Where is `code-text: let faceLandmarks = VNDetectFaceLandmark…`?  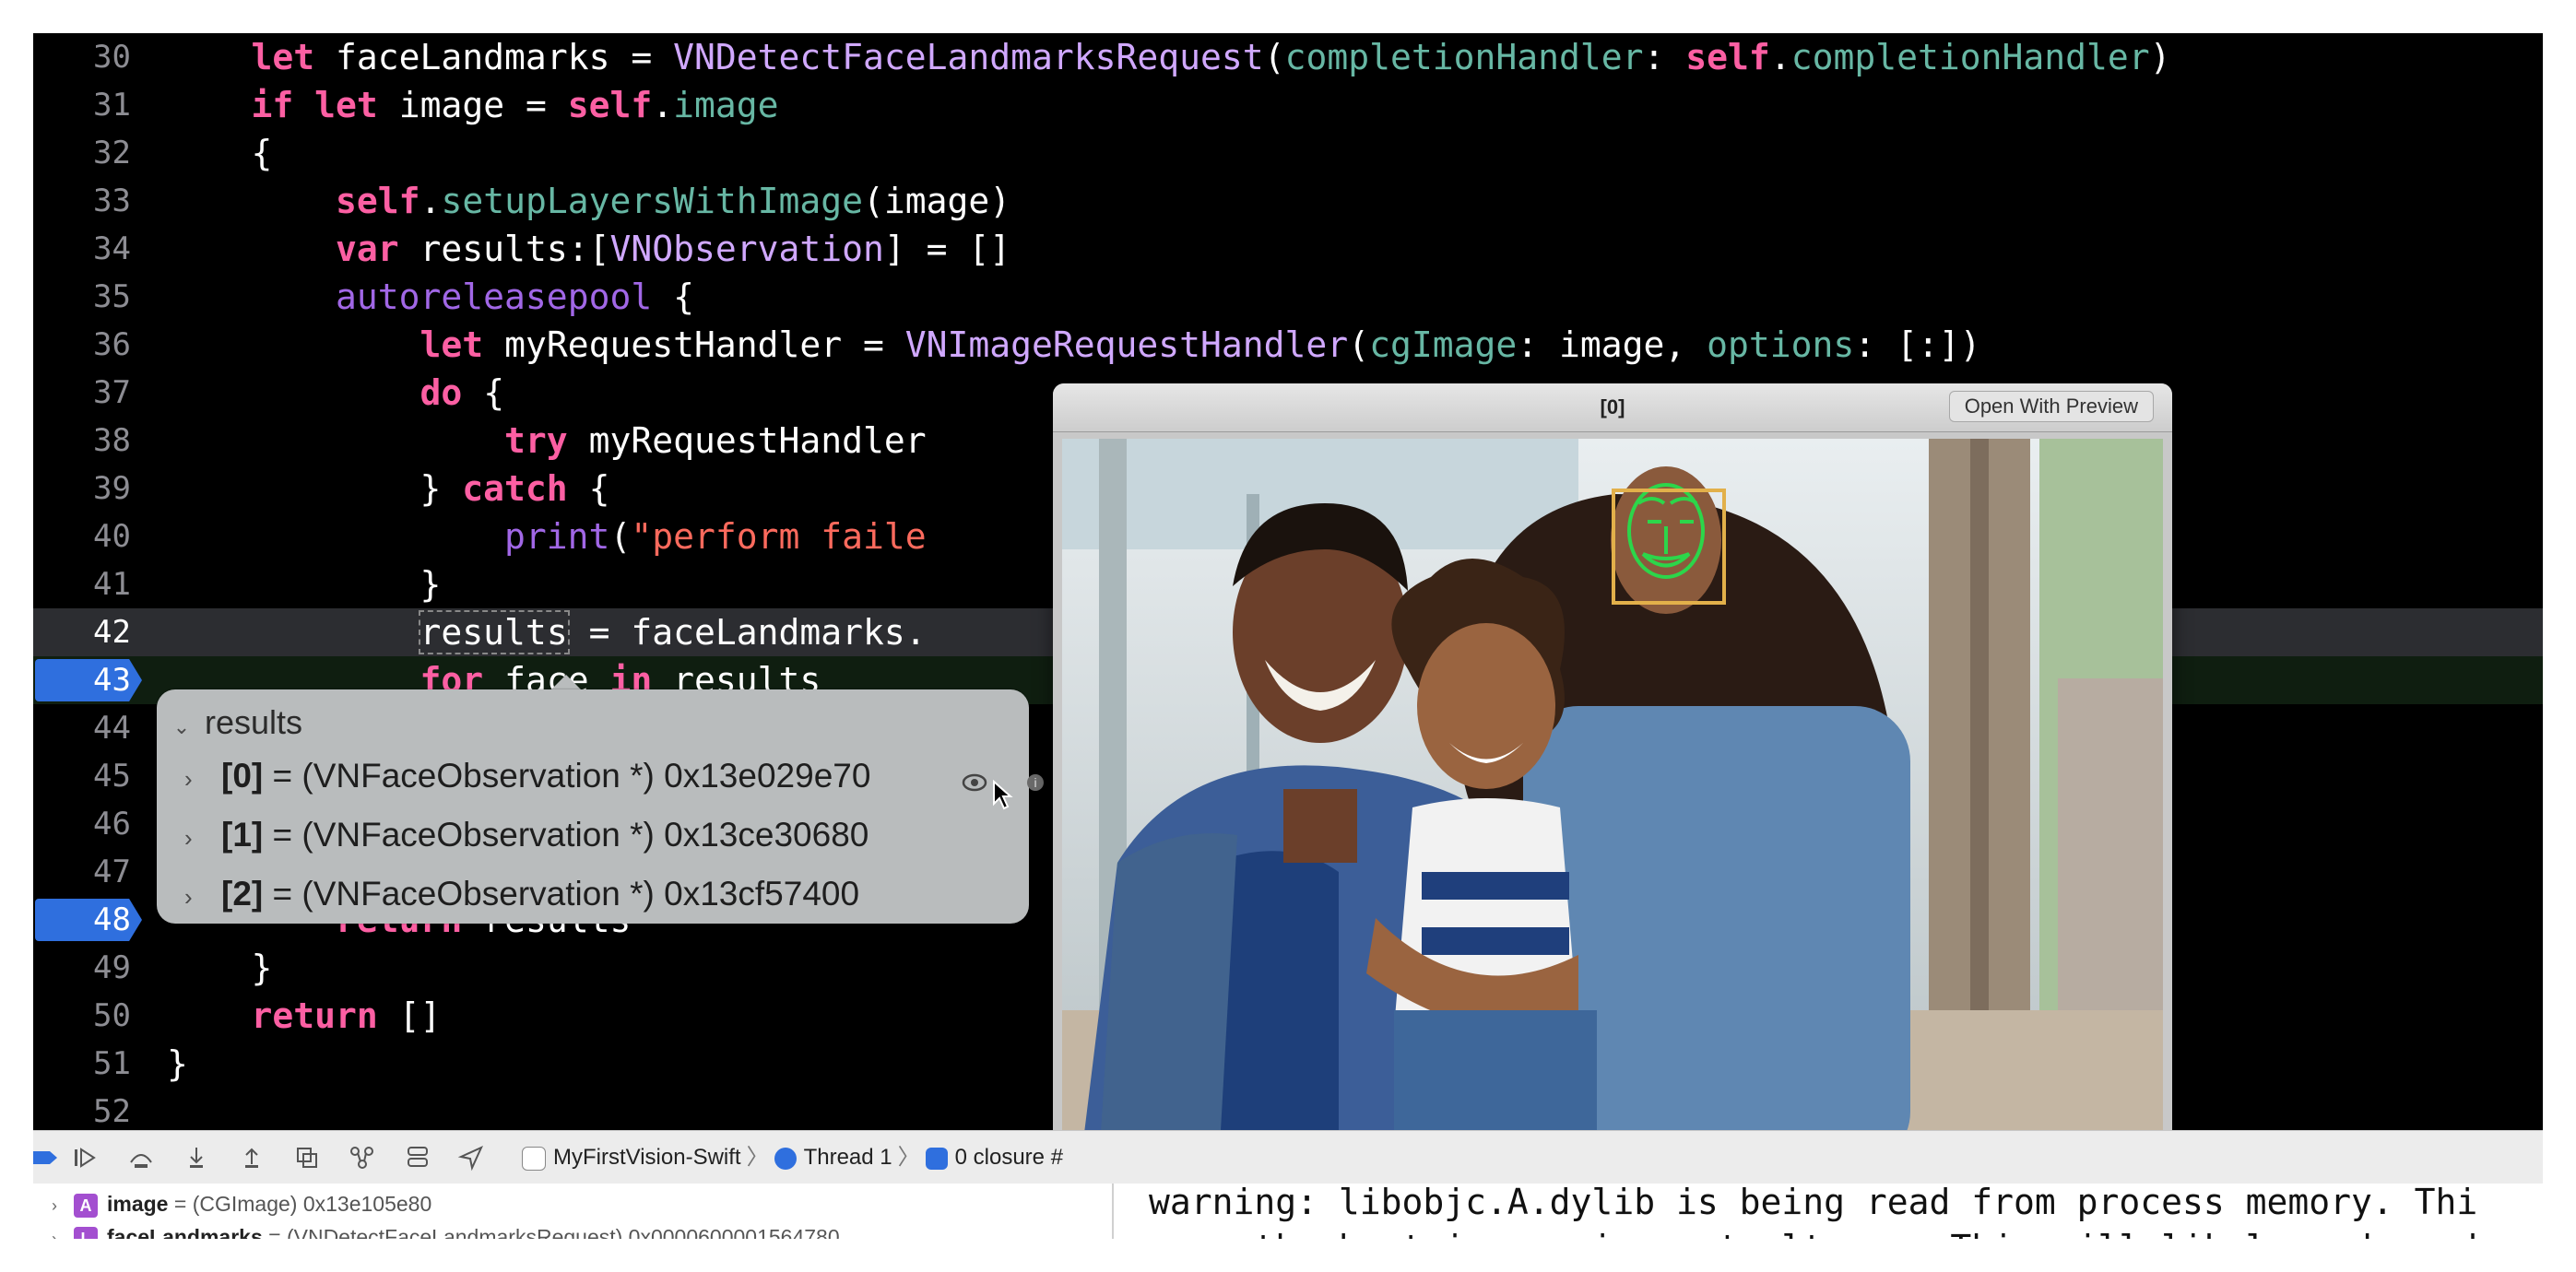 code-text: let faceLandmarks = VNDetectFaceLandmark… is located at coordinates (1169, 57).